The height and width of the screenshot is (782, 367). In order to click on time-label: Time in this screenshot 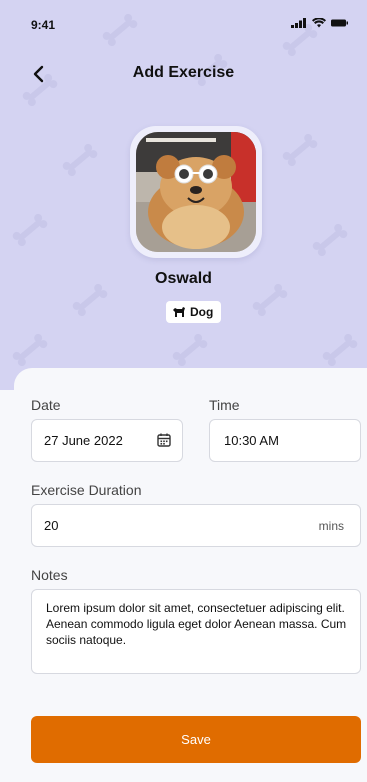, I will do `click(224, 405)`.